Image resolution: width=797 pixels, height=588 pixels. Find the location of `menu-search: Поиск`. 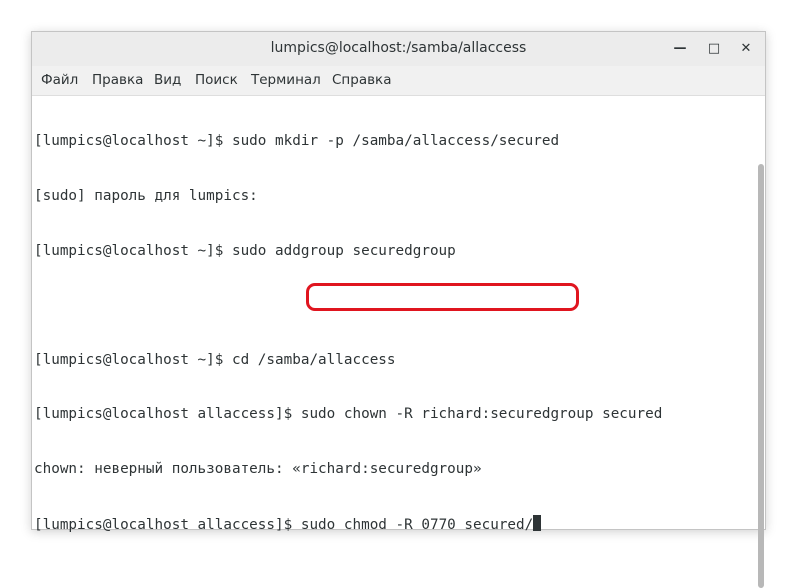

menu-search: Поиск is located at coordinates (216, 80).